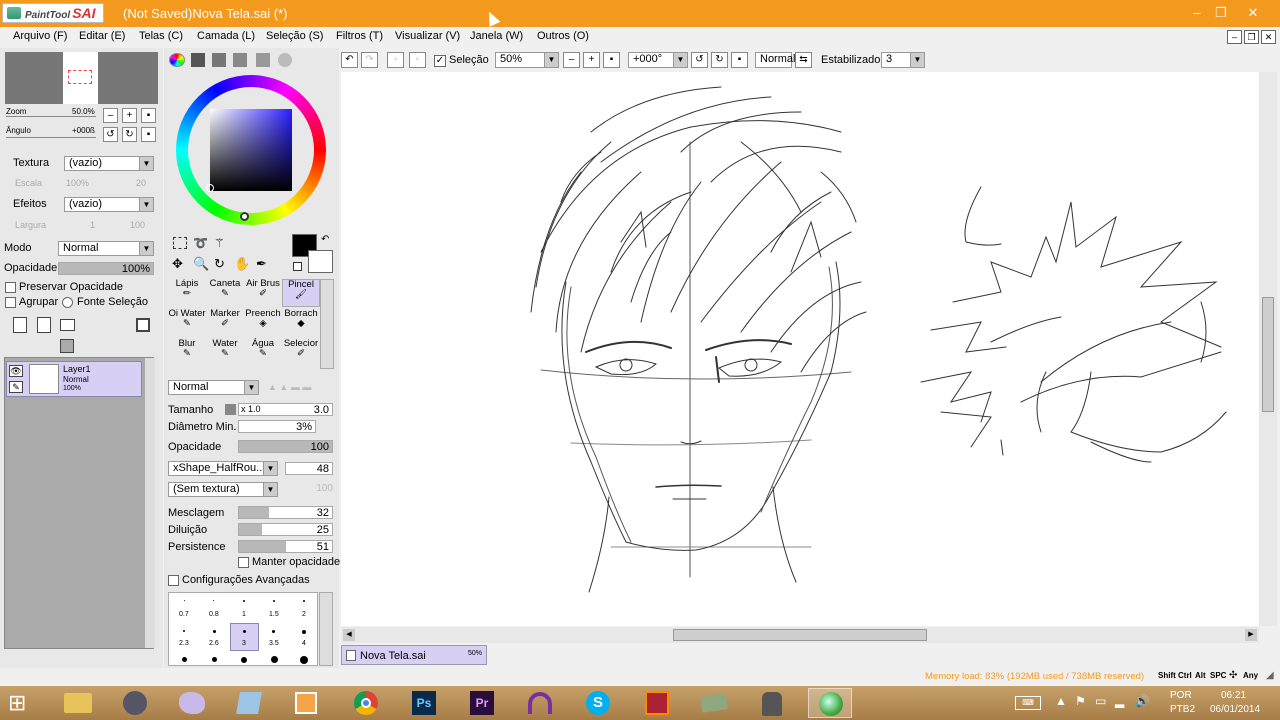 The width and height of the screenshot is (1280, 720). I want to click on vertical-scroll-thumb, so click(1268, 354).